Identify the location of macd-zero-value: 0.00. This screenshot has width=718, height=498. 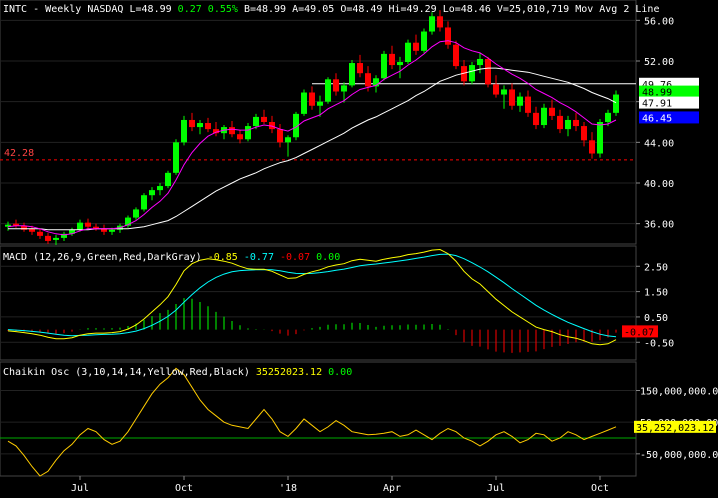
(328, 257).